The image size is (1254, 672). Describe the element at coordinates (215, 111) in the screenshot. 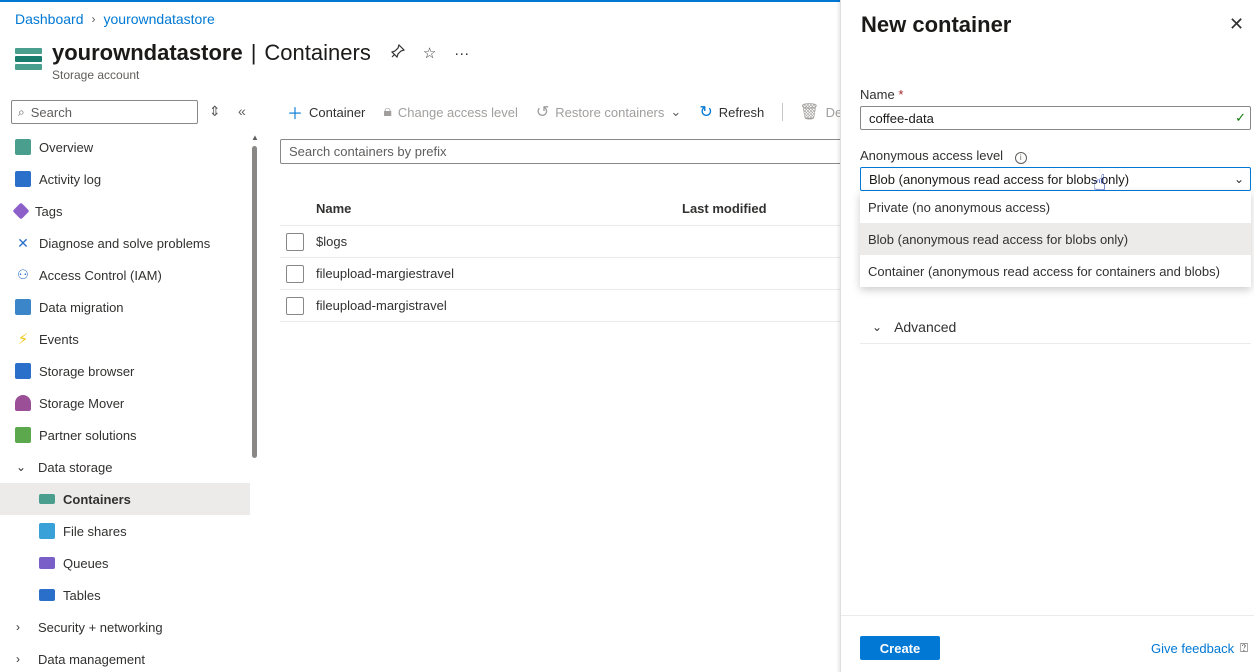

I see `sort-icon: ⇕` at that location.